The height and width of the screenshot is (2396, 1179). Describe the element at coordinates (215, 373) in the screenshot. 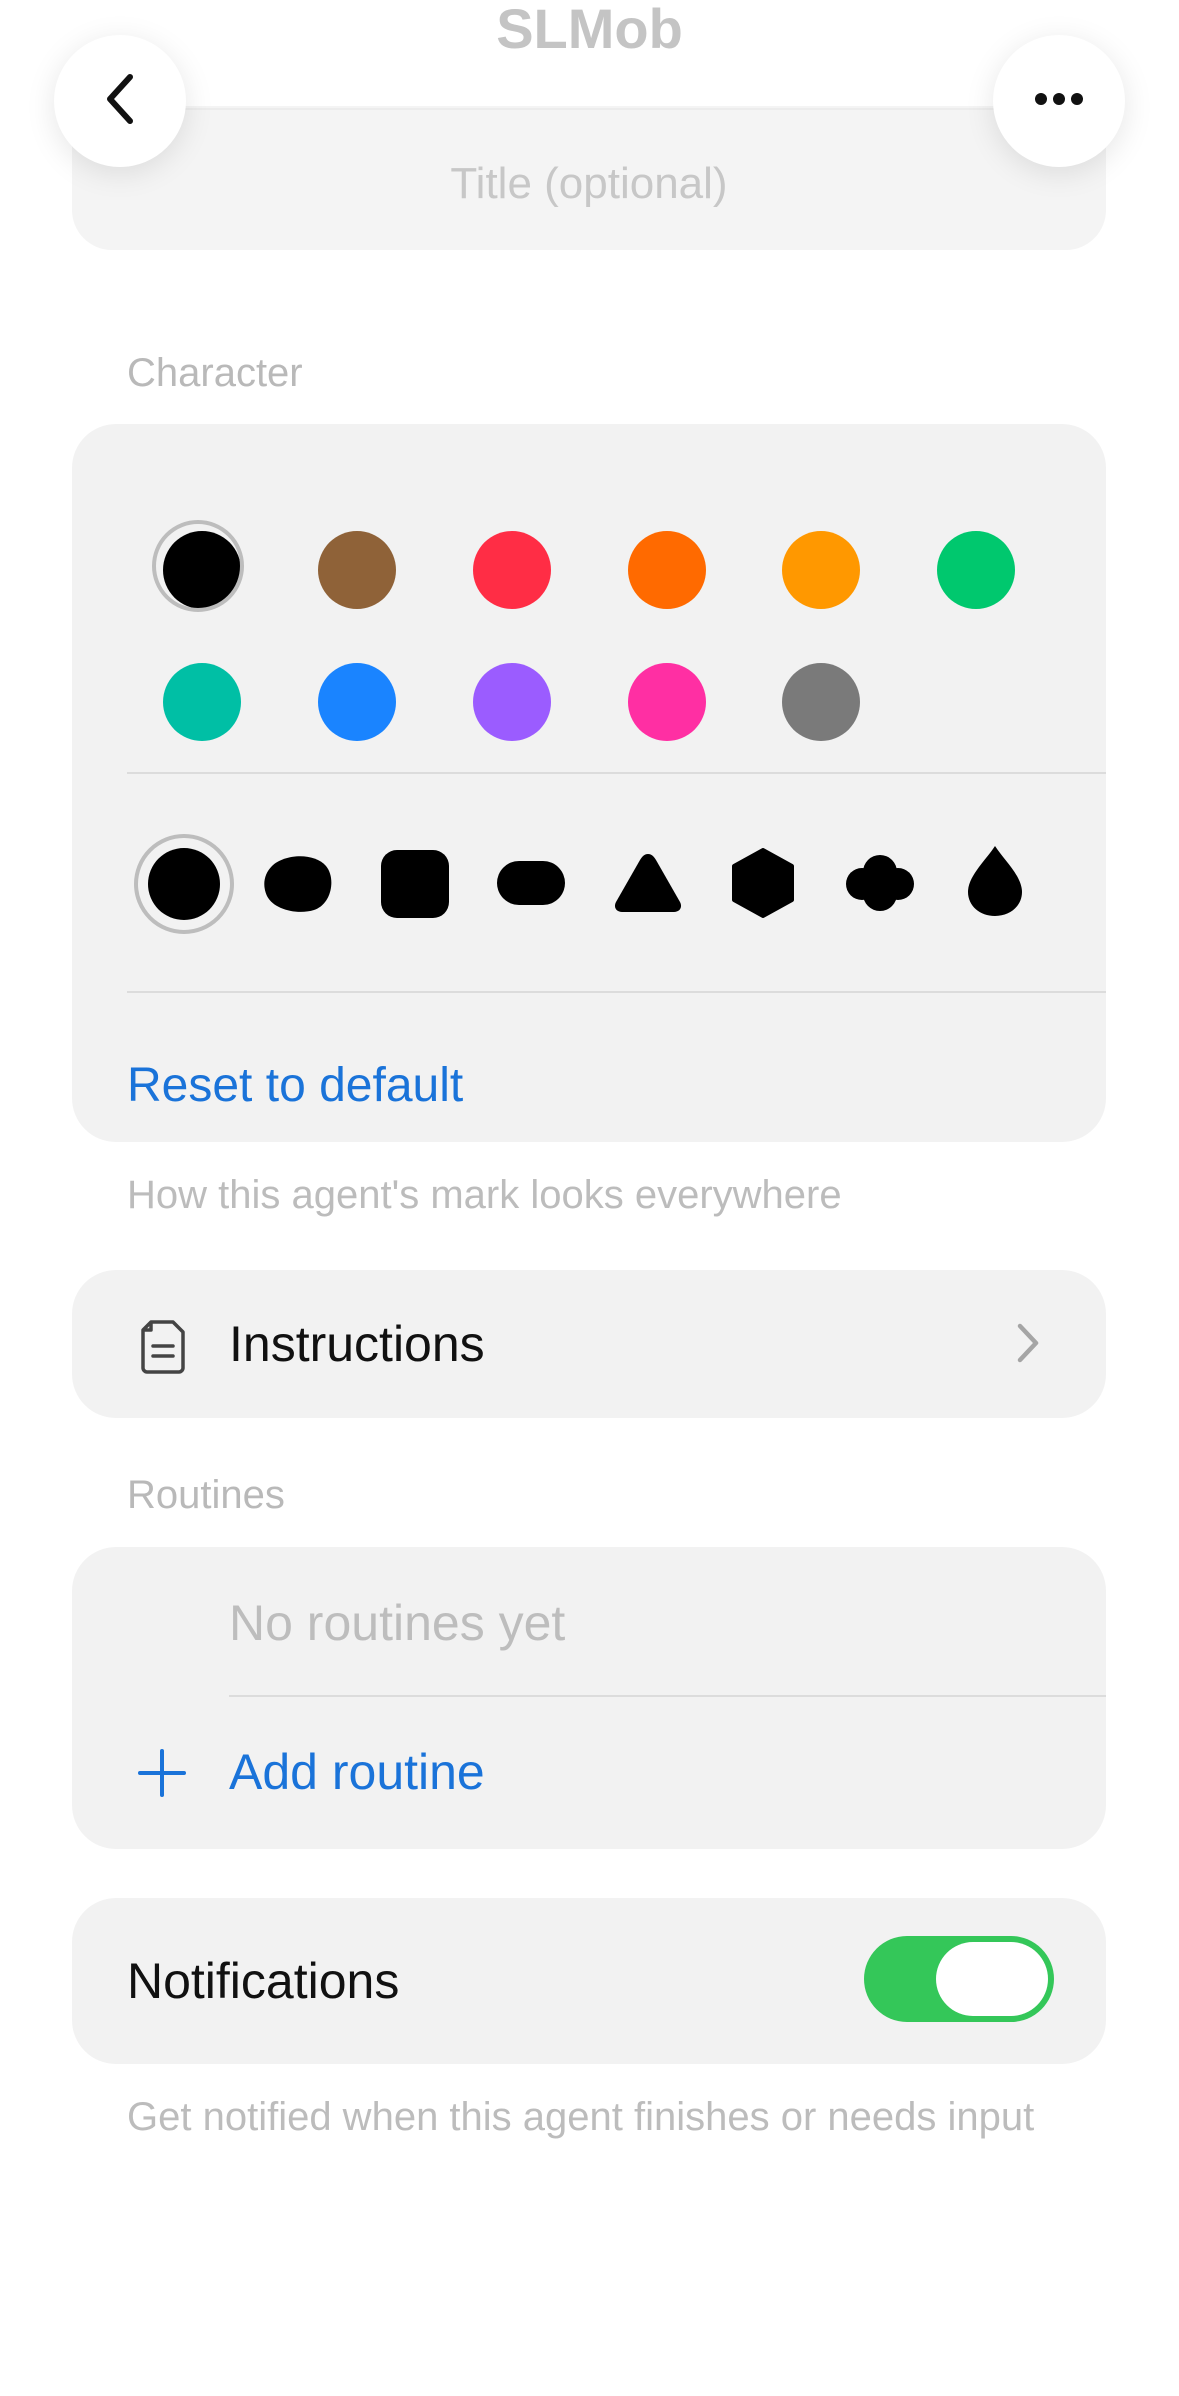

I see `character-section-label: Character` at that location.